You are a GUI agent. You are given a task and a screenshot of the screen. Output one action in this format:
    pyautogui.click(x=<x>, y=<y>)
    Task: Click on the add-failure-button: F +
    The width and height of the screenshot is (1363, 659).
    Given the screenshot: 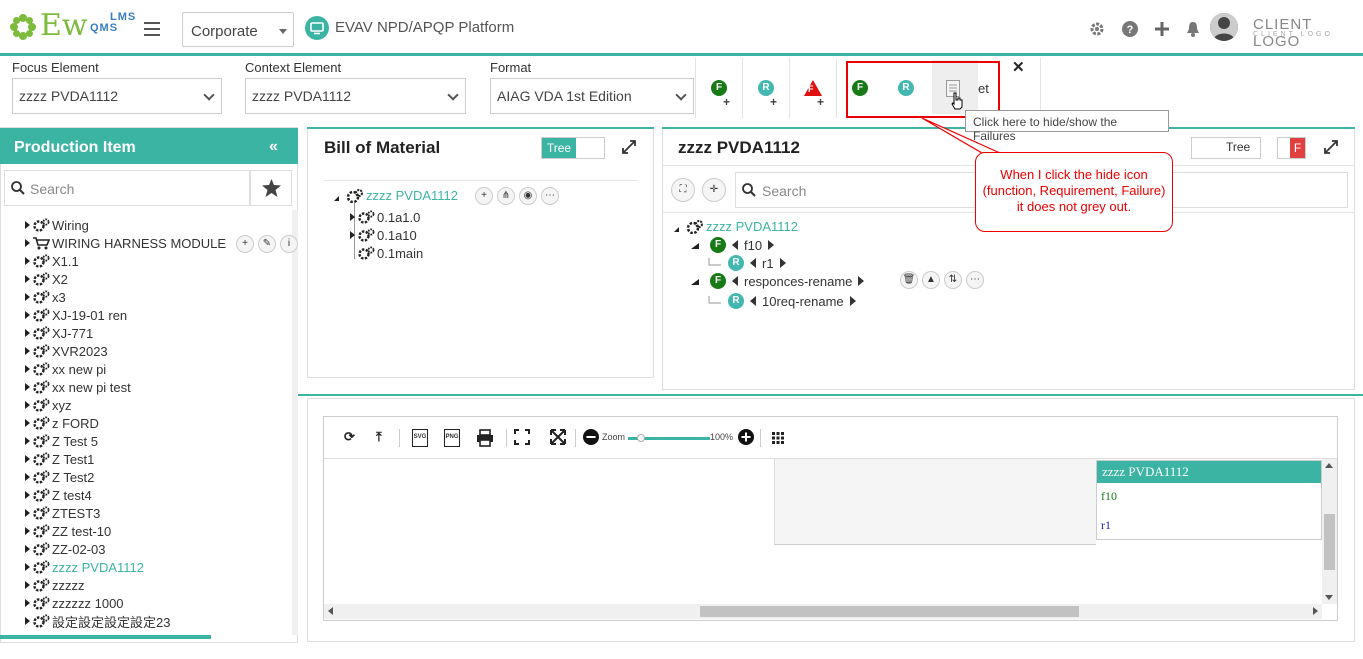 What is the action you would take?
    pyautogui.click(x=814, y=97)
    